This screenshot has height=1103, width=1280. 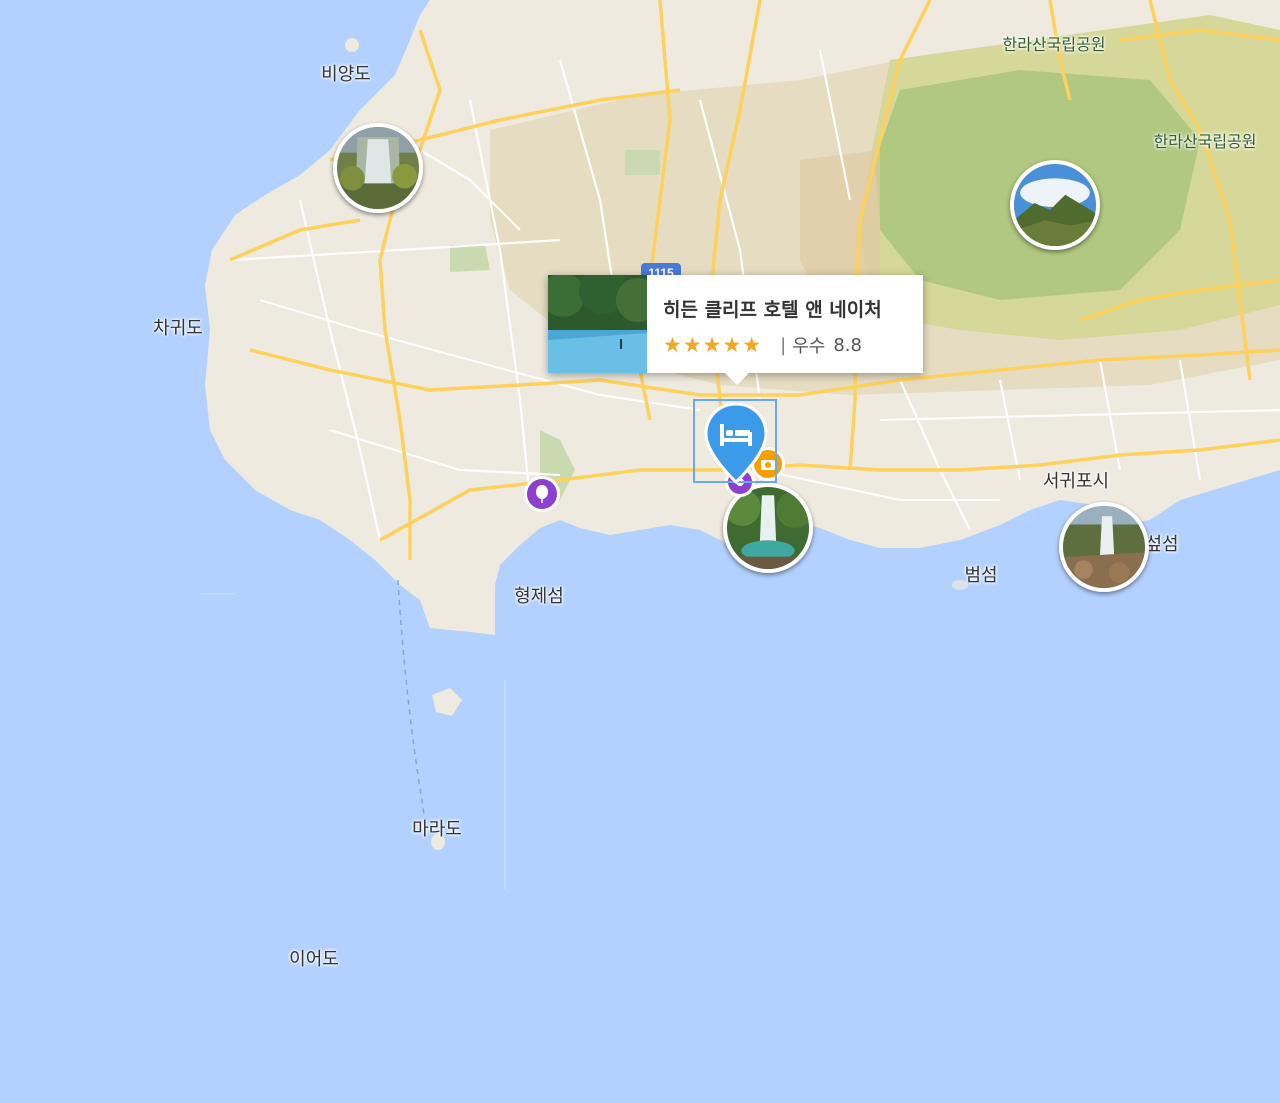 What do you see at coordinates (736, 444) in the screenshot?
I see `hotel-pin-marker` at bounding box center [736, 444].